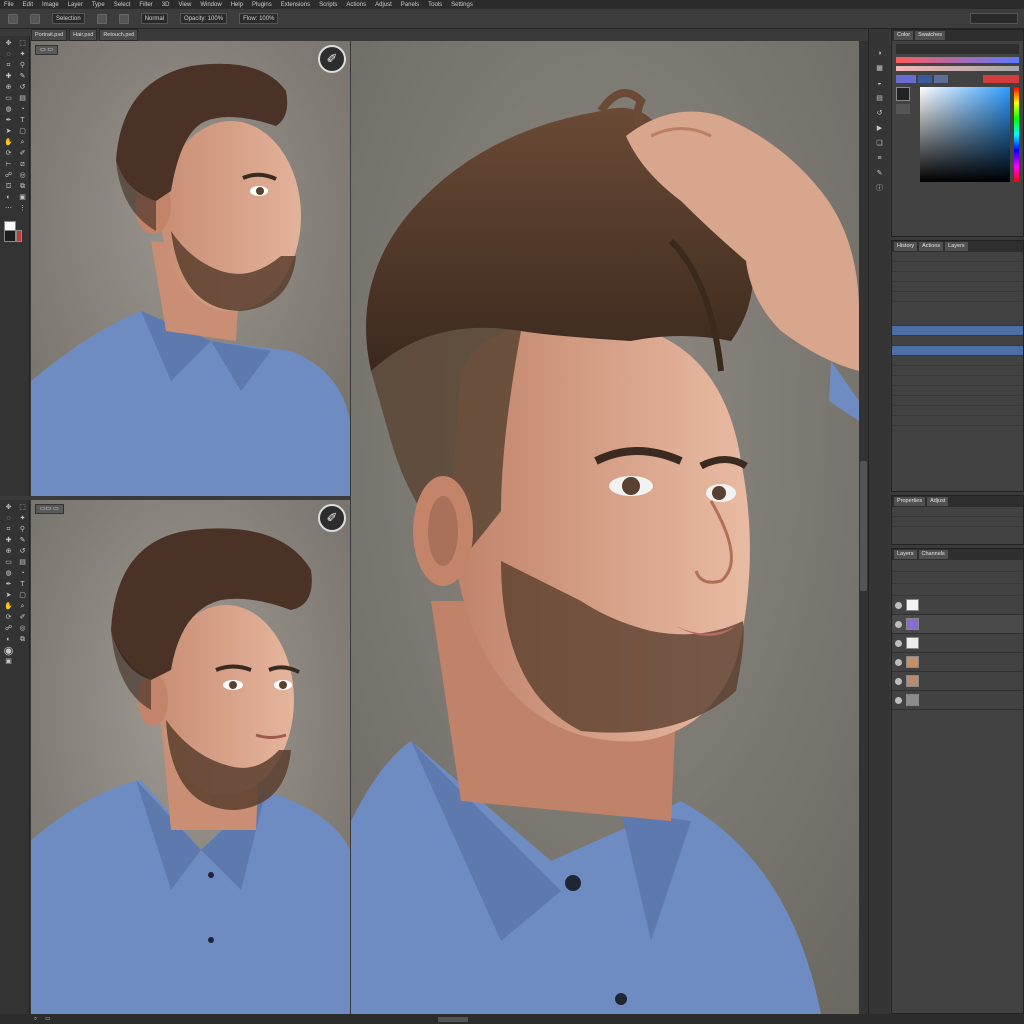 This screenshot has height=1024, width=1024. What do you see at coordinates (462, 5) in the screenshot?
I see `menu-item: Settings` at bounding box center [462, 5].